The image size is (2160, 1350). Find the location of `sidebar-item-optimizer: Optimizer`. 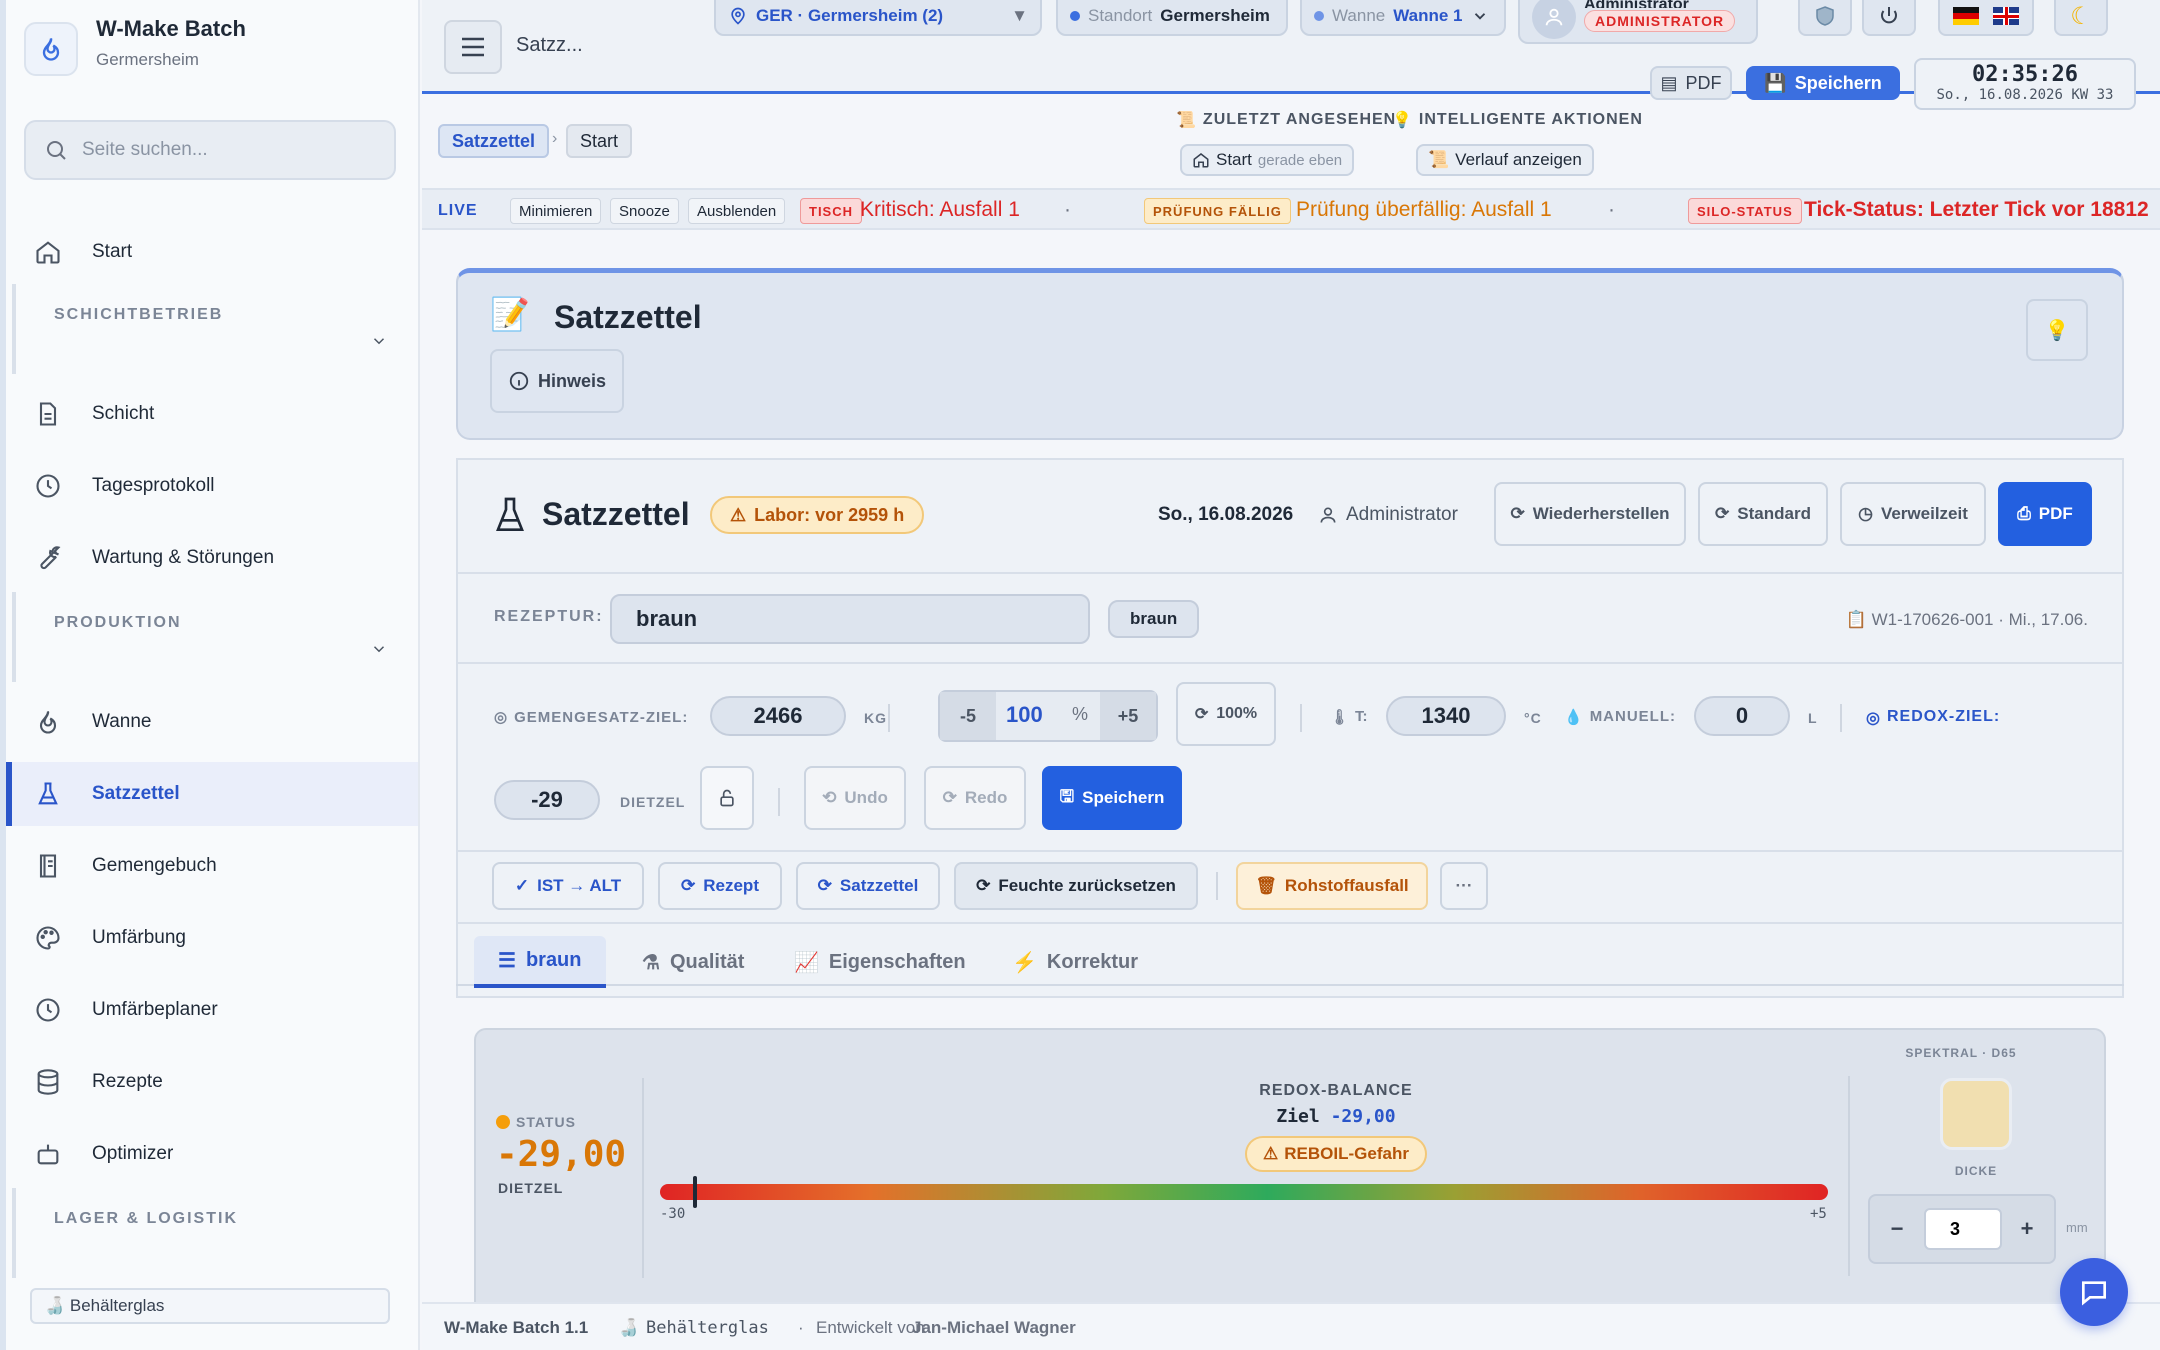

sidebar-item-optimizer: Optimizer is located at coordinates (212, 1154).